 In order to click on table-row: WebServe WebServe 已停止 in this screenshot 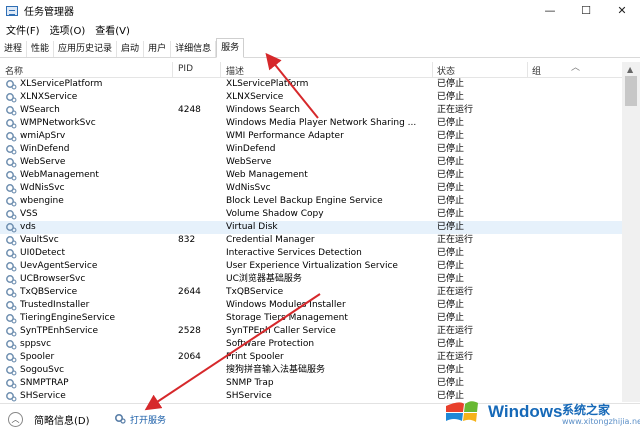, I will do `click(311, 162)`.